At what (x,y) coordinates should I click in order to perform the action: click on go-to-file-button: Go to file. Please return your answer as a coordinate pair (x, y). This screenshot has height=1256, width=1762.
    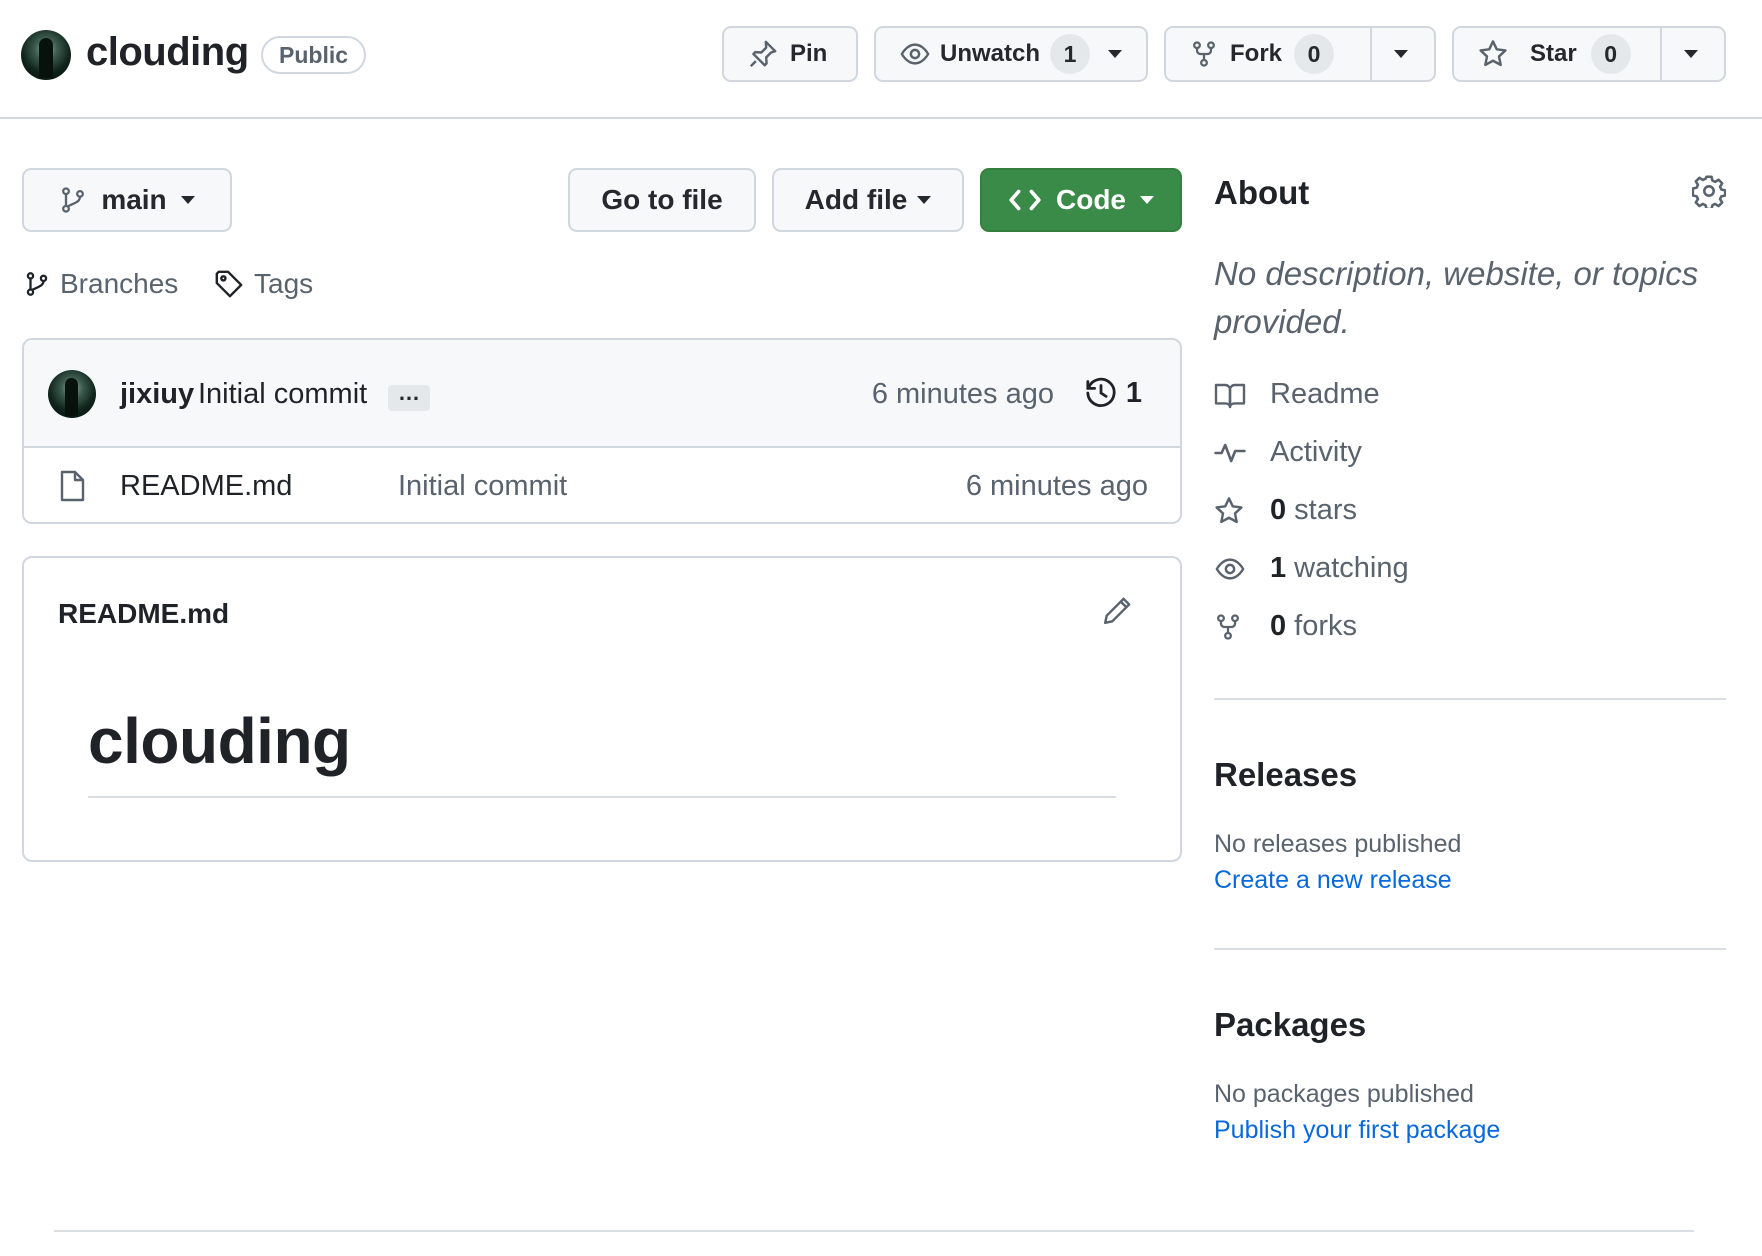
    Looking at the image, I should click on (662, 200).